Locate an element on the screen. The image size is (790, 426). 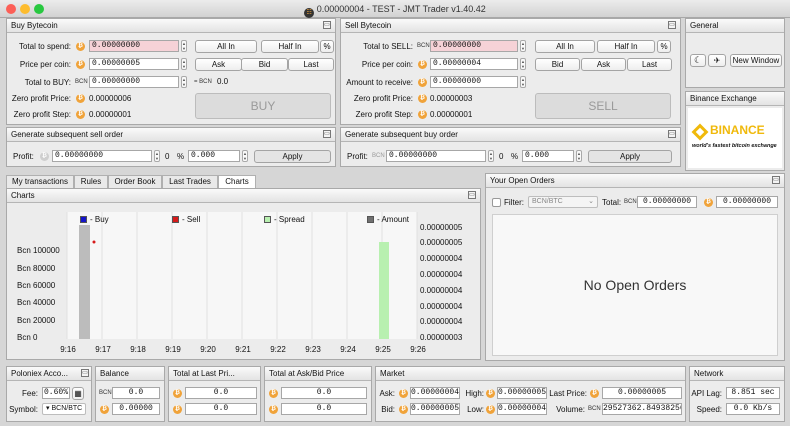
tab-charts: Charts is located at coordinates (237, 181).